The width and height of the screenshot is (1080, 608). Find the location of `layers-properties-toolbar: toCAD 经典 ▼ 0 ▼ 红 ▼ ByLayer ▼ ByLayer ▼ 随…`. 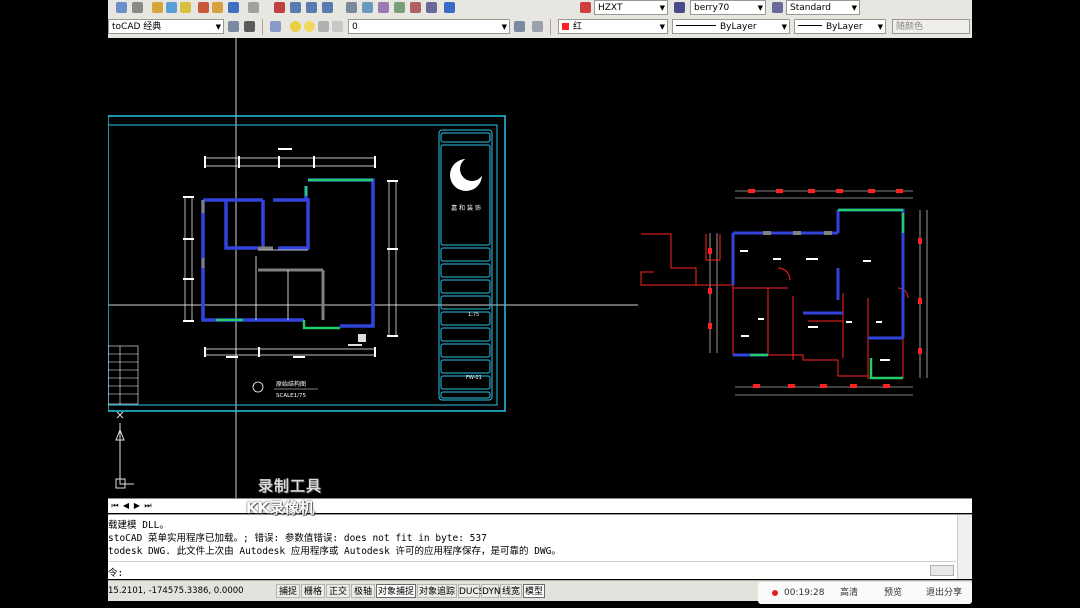

layers-properties-toolbar: toCAD 经典 ▼ 0 ▼ 红 ▼ ByLayer ▼ ByLayer ▼ 随… is located at coordinates (540, 27).